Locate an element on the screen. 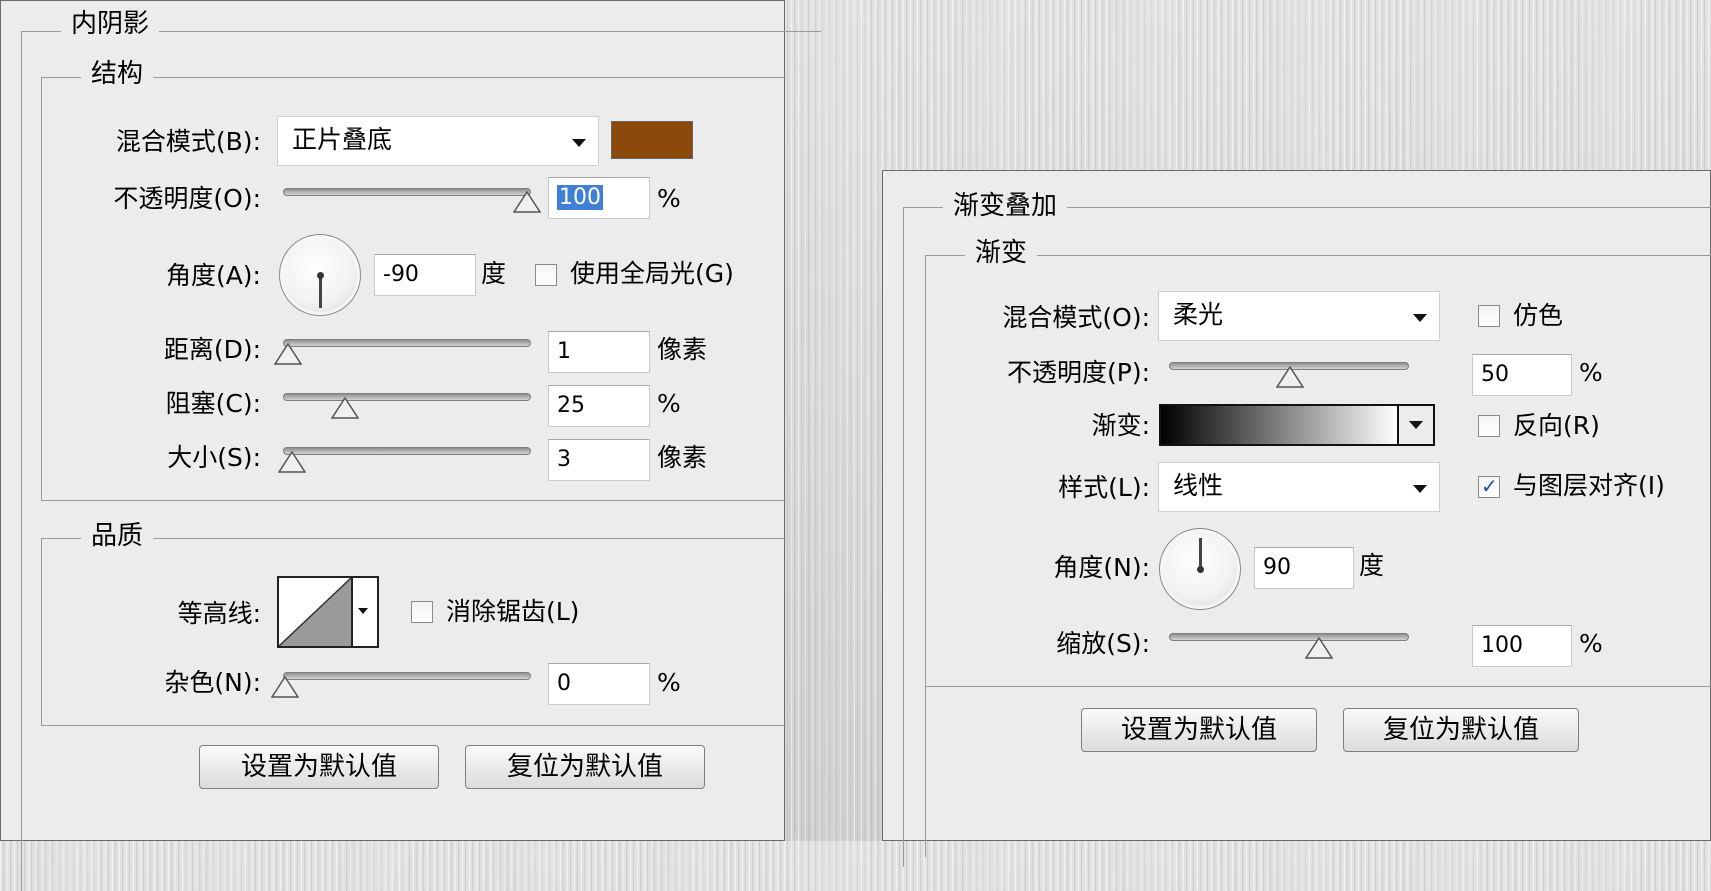 The image size is (1711, 891). size-label: 大小(S): is located at coordinates (214, 457).